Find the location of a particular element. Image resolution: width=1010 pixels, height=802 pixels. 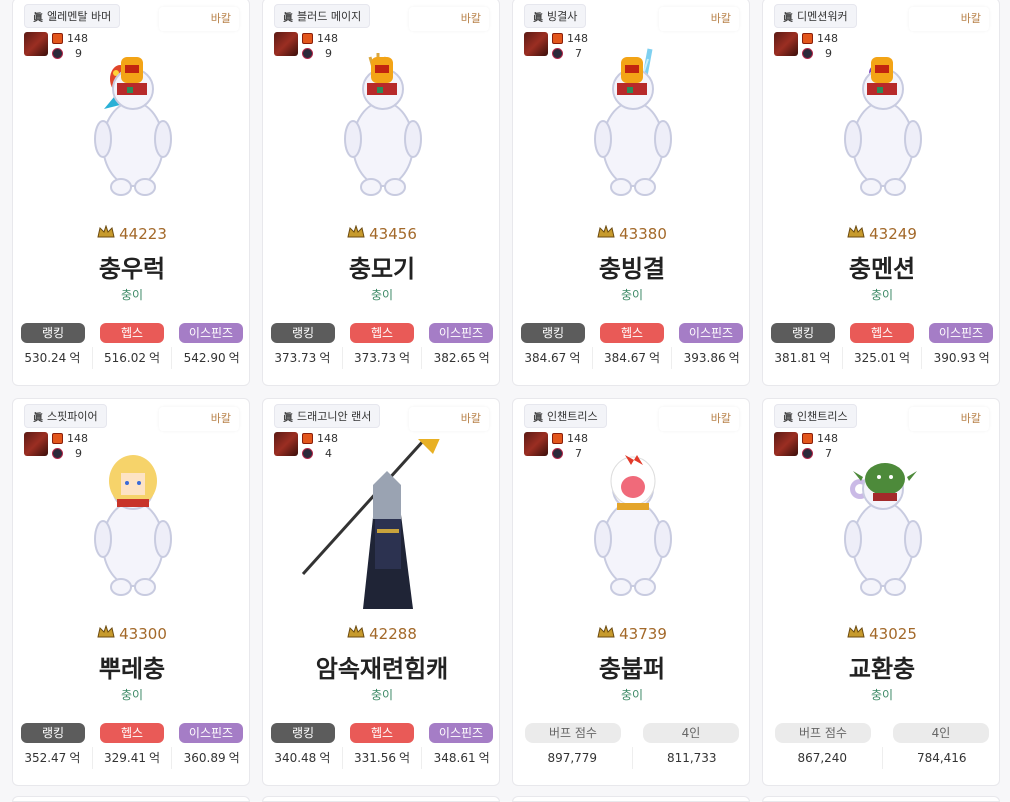

score-row: 43300 is located at coordinates (131, 633).